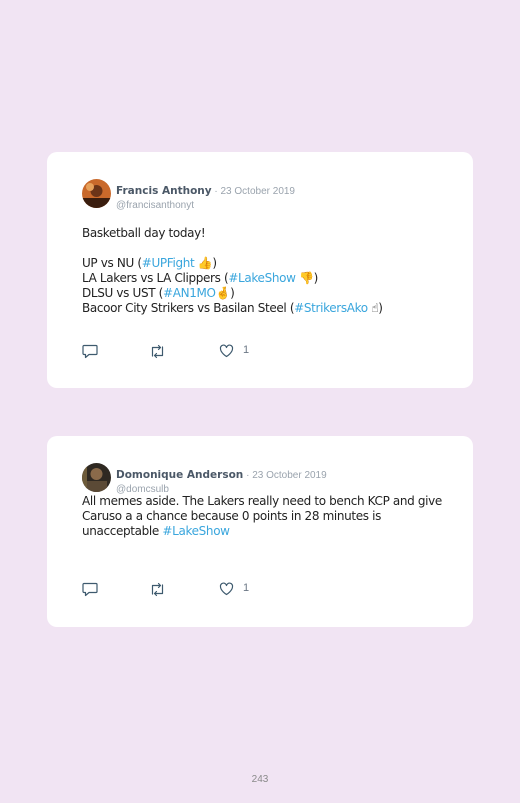 This screenshot has height=803, width=520. I want to click on tweet-text: Basketball day today!, so click(144, 233).